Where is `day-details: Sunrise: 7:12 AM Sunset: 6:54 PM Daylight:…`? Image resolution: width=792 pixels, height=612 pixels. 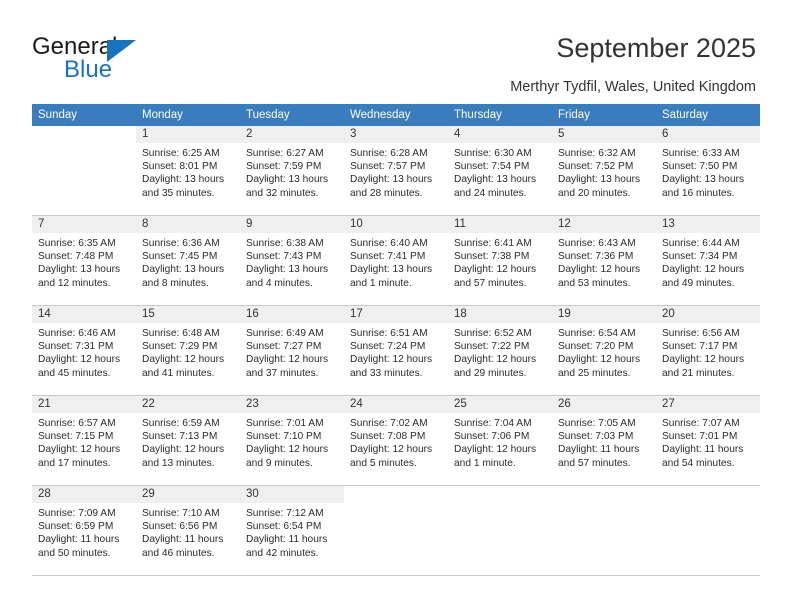 day-details: Sunrise: 7:12 AM Sunset: 6:54 PM Daylight:… is located at coordinates (292, 531).